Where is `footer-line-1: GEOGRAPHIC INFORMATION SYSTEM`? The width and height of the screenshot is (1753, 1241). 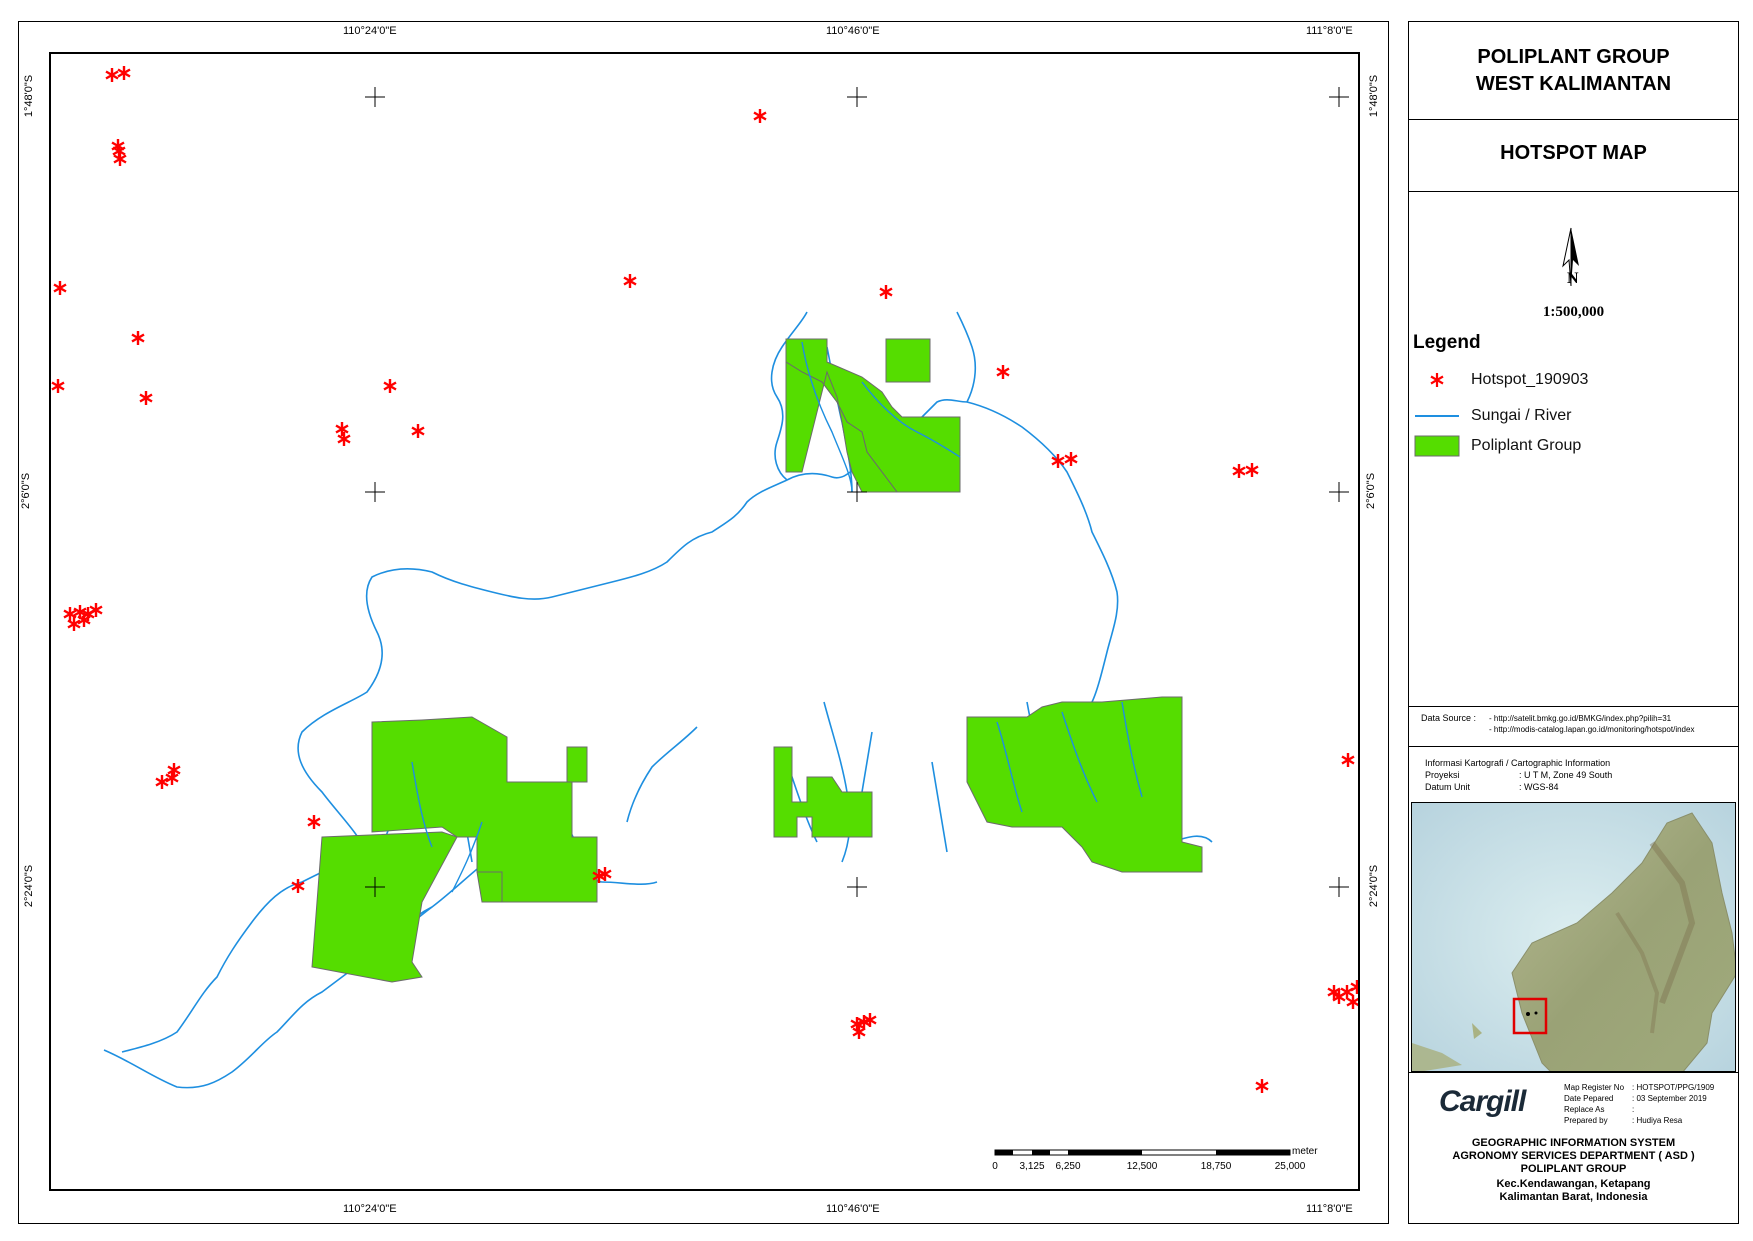
footer-line-1: GEOGRAPHIC INFORMATION SYSTEM is located at coordinates (1573, 1143).